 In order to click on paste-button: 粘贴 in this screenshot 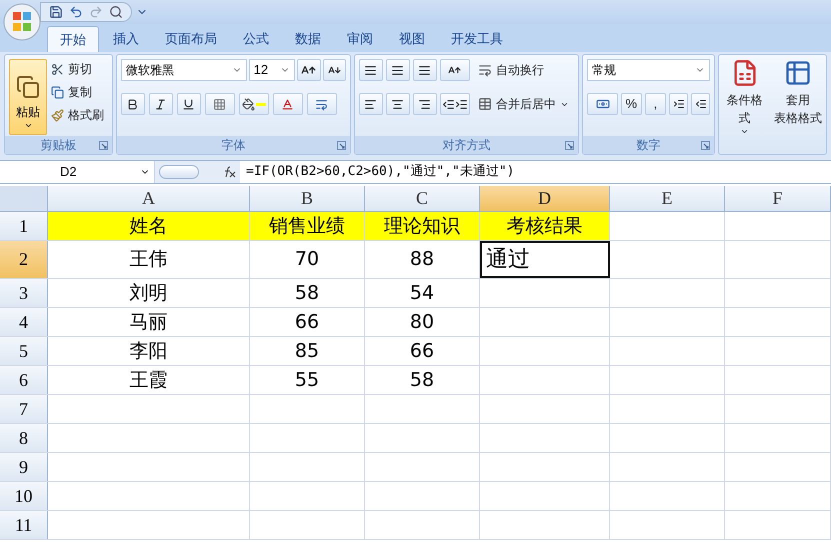, I will do `click(28, 97)`.